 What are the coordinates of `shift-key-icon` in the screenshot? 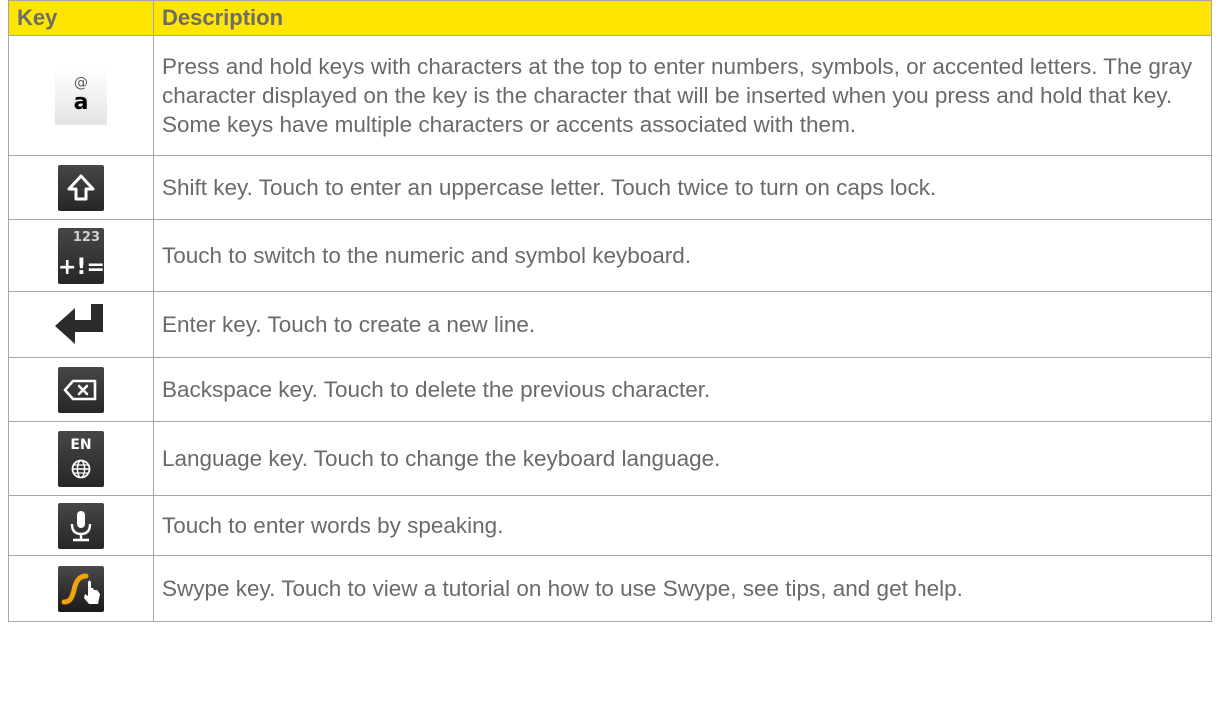 It's located at (81, 187).